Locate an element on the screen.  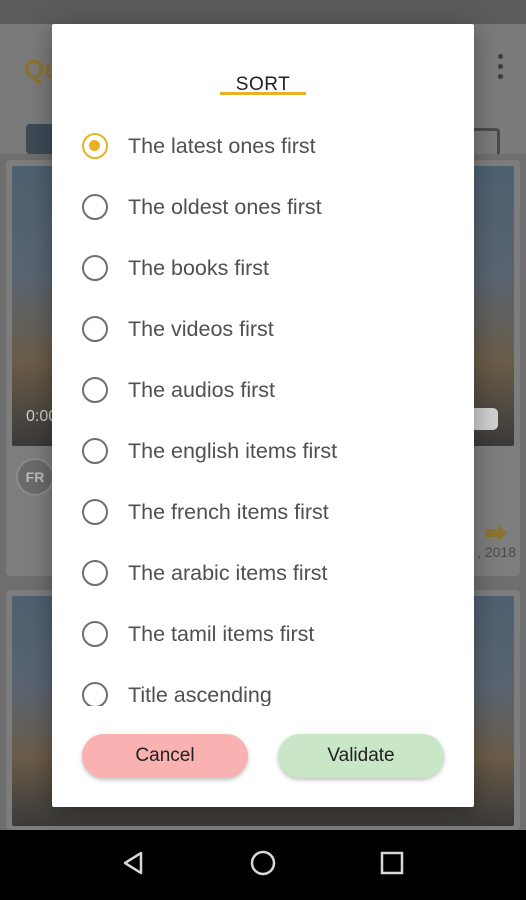
sort-option-oldest-first: The oldest ones first is located at coordinates (202, 207).